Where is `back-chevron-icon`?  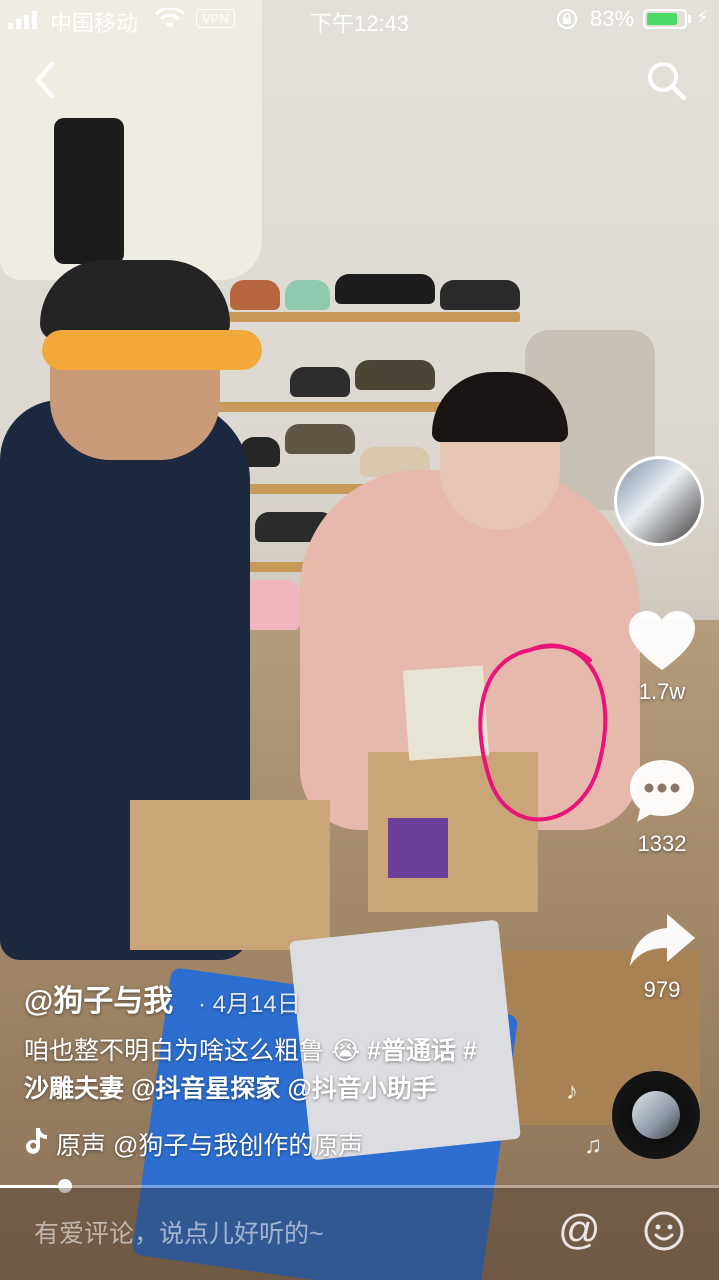 back-chevron-icon is located at coordinates (48, 80).